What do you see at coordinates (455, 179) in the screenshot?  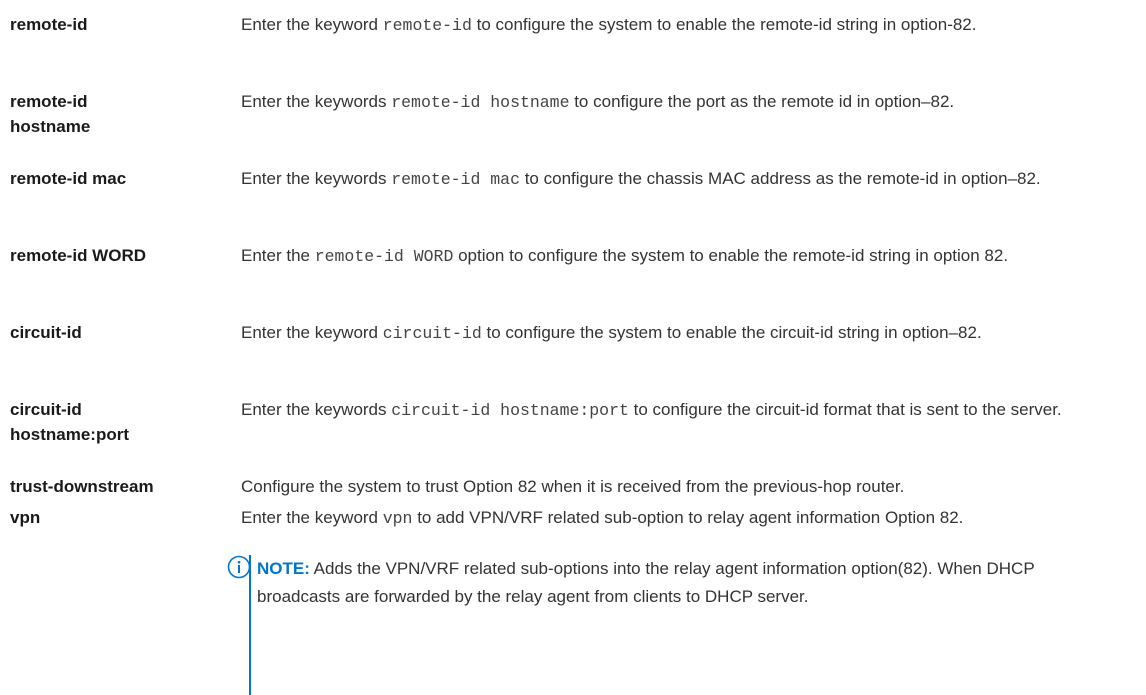 I see `code-keyword: remote-id mac` at bounding box center [455, 179].